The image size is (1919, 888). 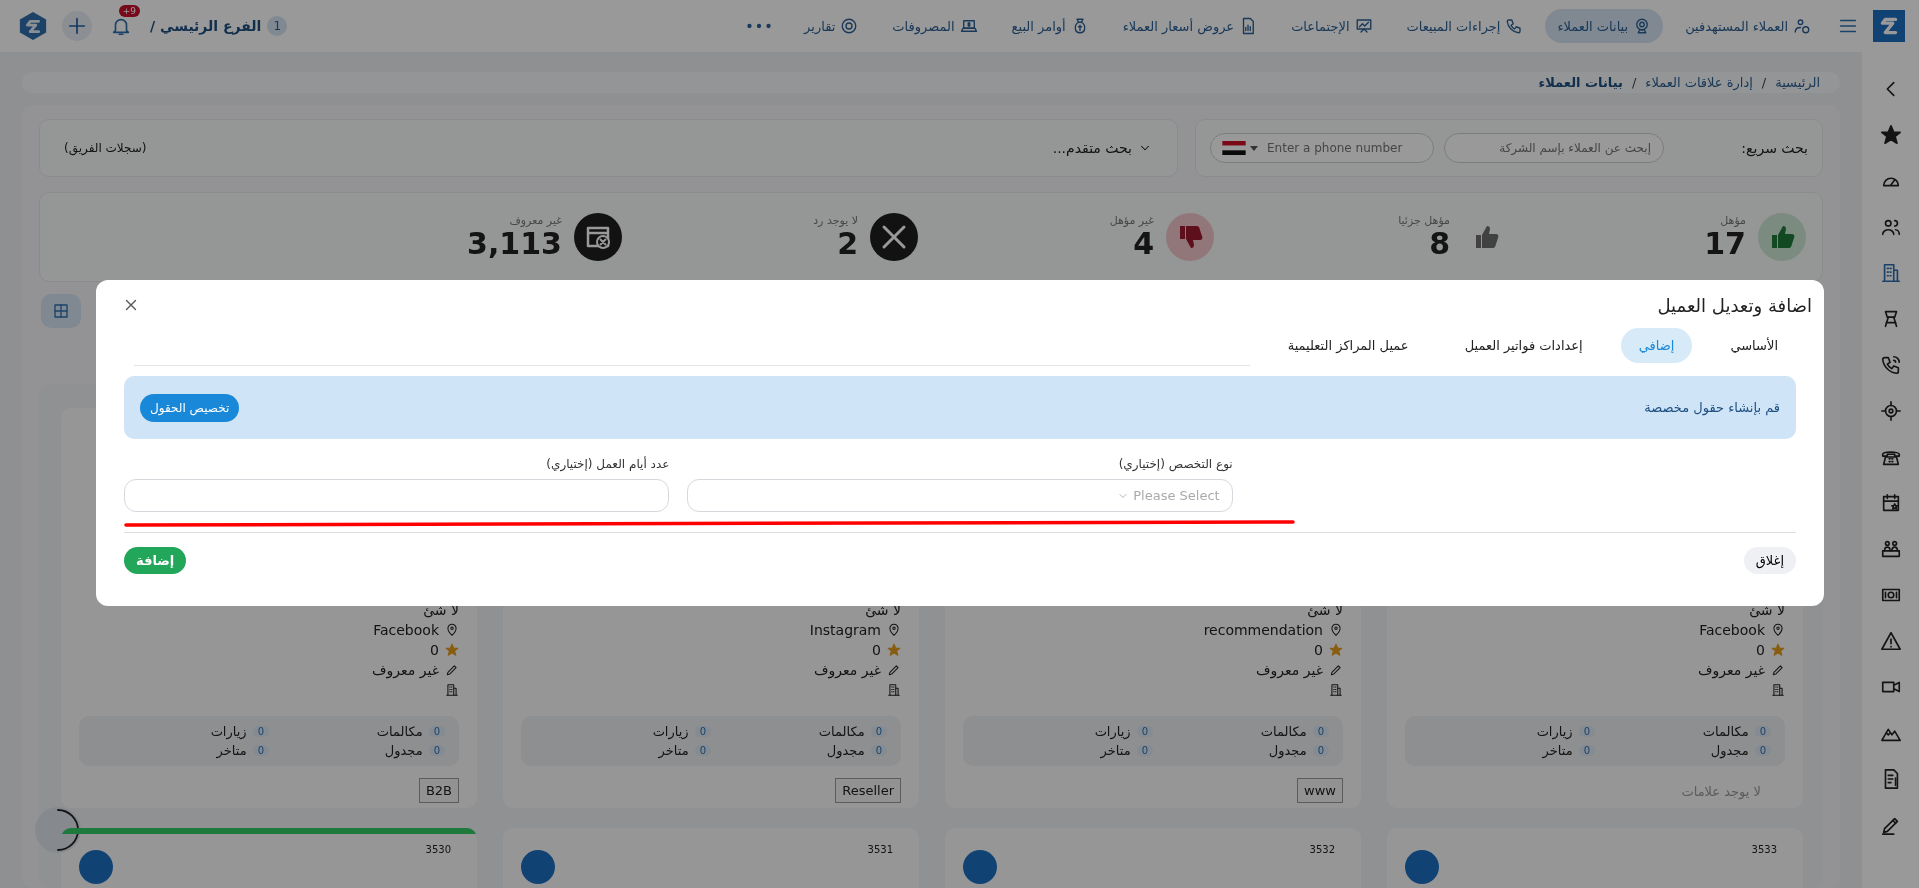 What do you see at coordinates (849, 26) in the screenshot?
I see `chart-ring-icon` at bounding box center [849, 26].